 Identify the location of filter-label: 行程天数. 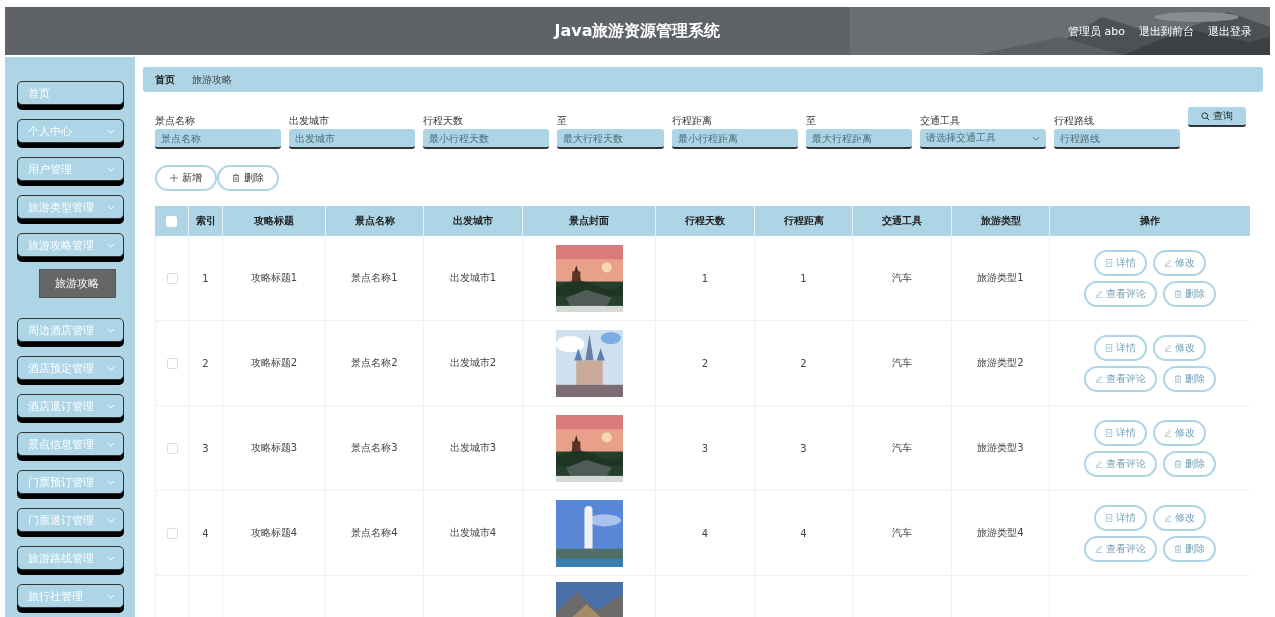
(443, 121).